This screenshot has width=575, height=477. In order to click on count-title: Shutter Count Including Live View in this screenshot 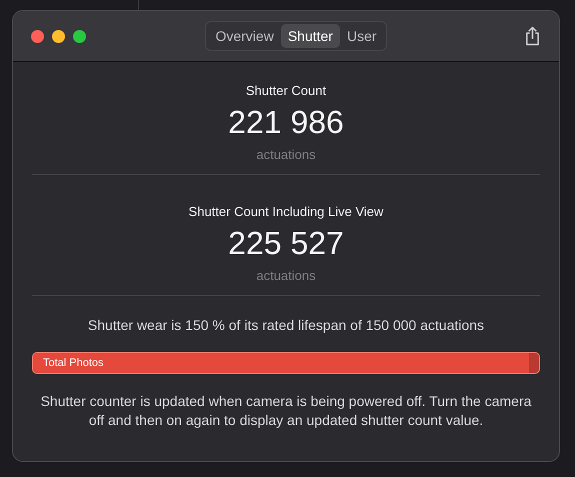, I will do `click(286, 211)`.